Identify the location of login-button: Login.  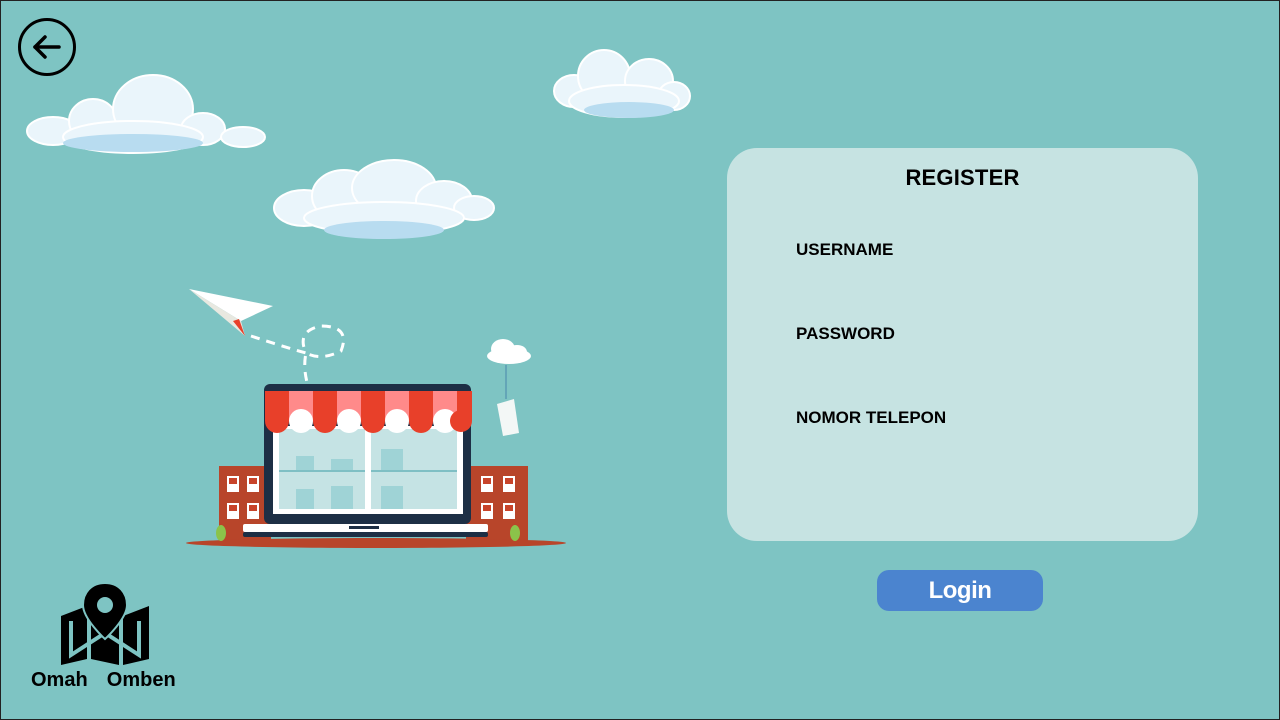
(960, 590).